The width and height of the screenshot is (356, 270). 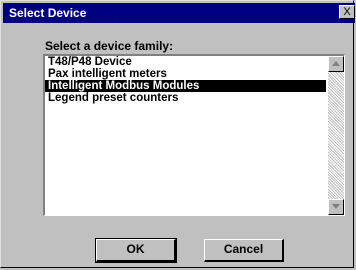 I want to click on title-bar: Select Device X, so click(x=179, y=13).